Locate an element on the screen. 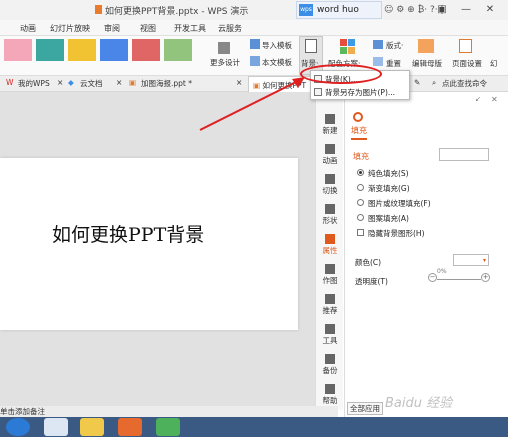  status-bar: 单击添加备注 is located at coordinates (169, 411).